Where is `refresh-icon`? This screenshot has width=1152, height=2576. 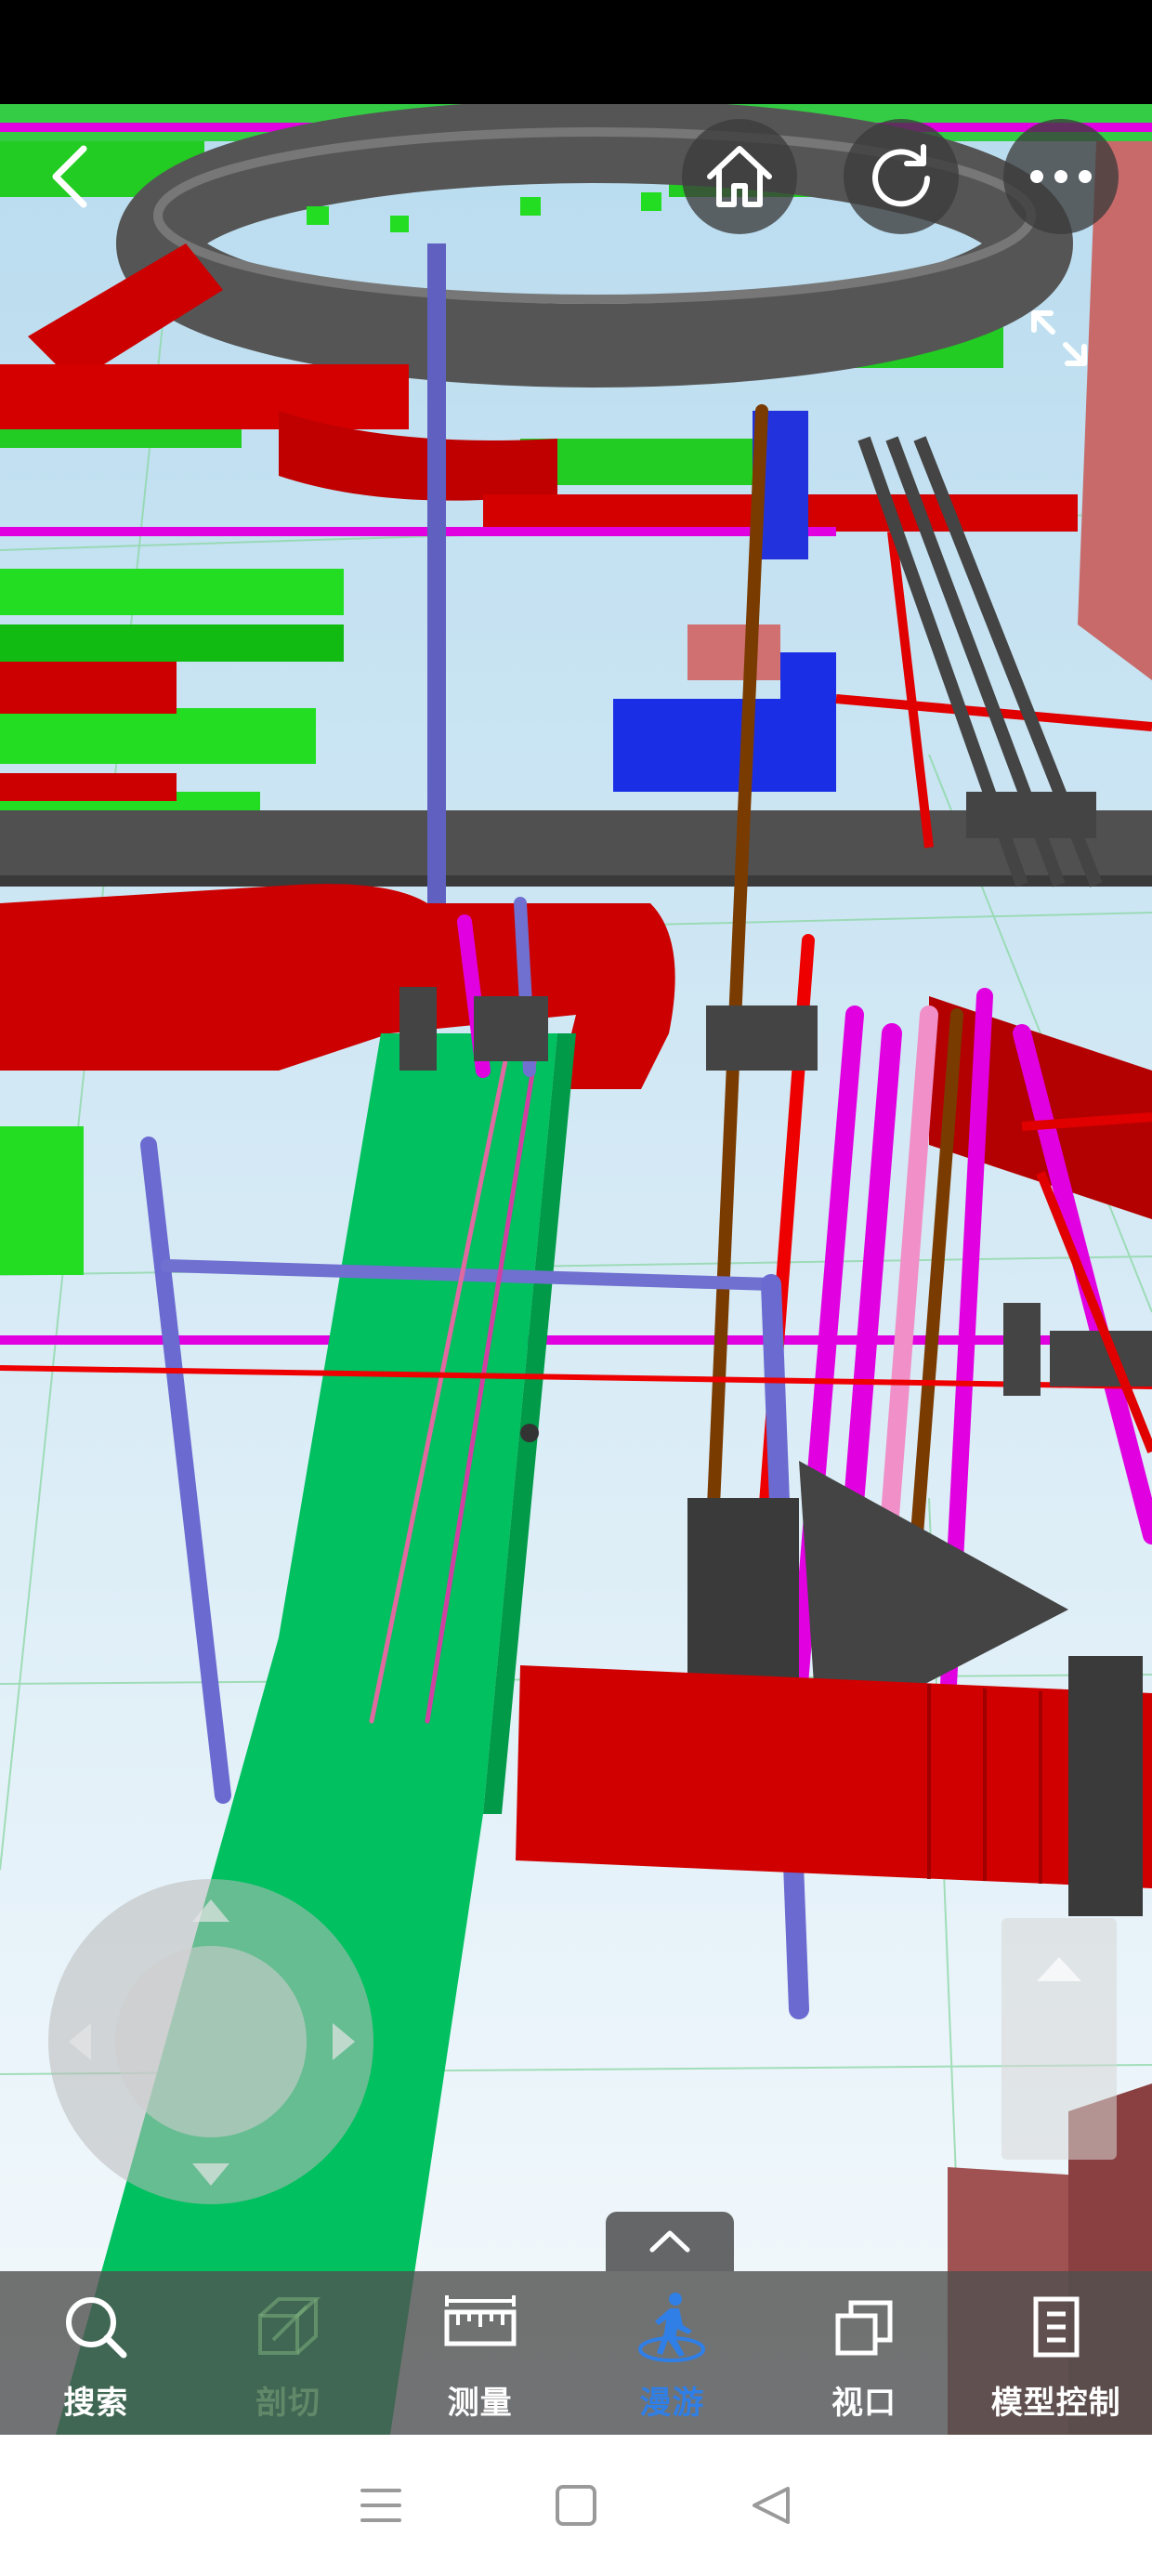
refresh-icon is located at coordinates (901, 175).